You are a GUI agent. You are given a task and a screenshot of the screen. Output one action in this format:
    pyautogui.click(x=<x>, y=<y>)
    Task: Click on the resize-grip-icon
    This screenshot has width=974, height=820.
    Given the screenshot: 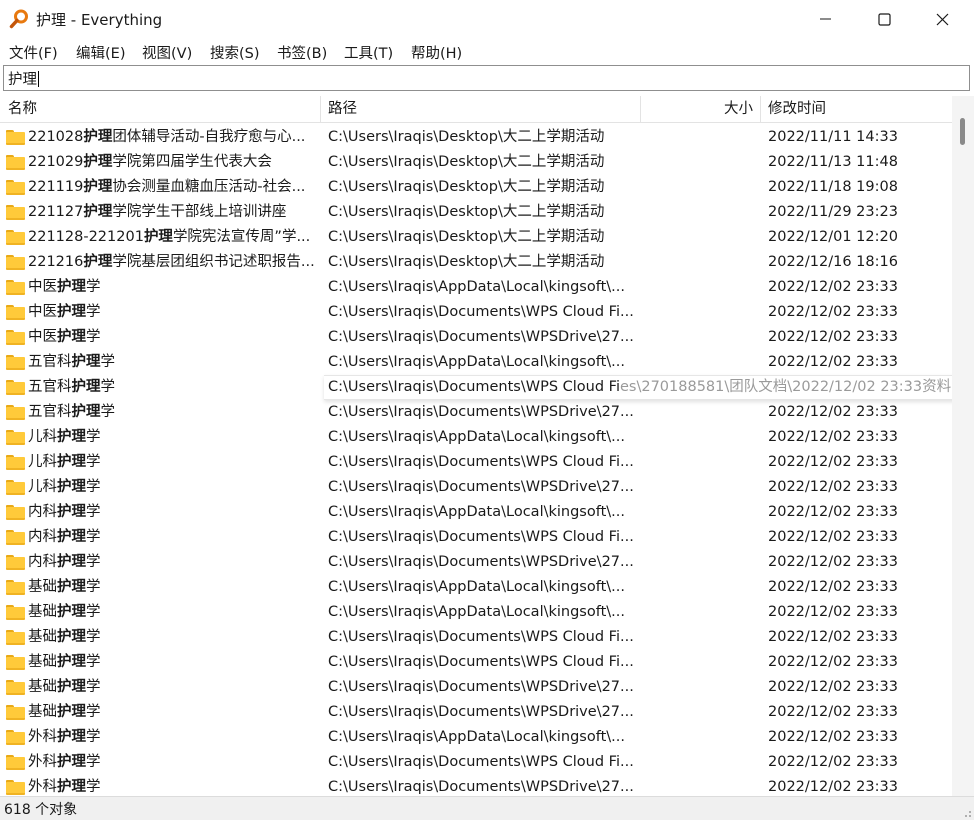 What is the action you would take?
    pyautogui.click(x=966, y=812)
    